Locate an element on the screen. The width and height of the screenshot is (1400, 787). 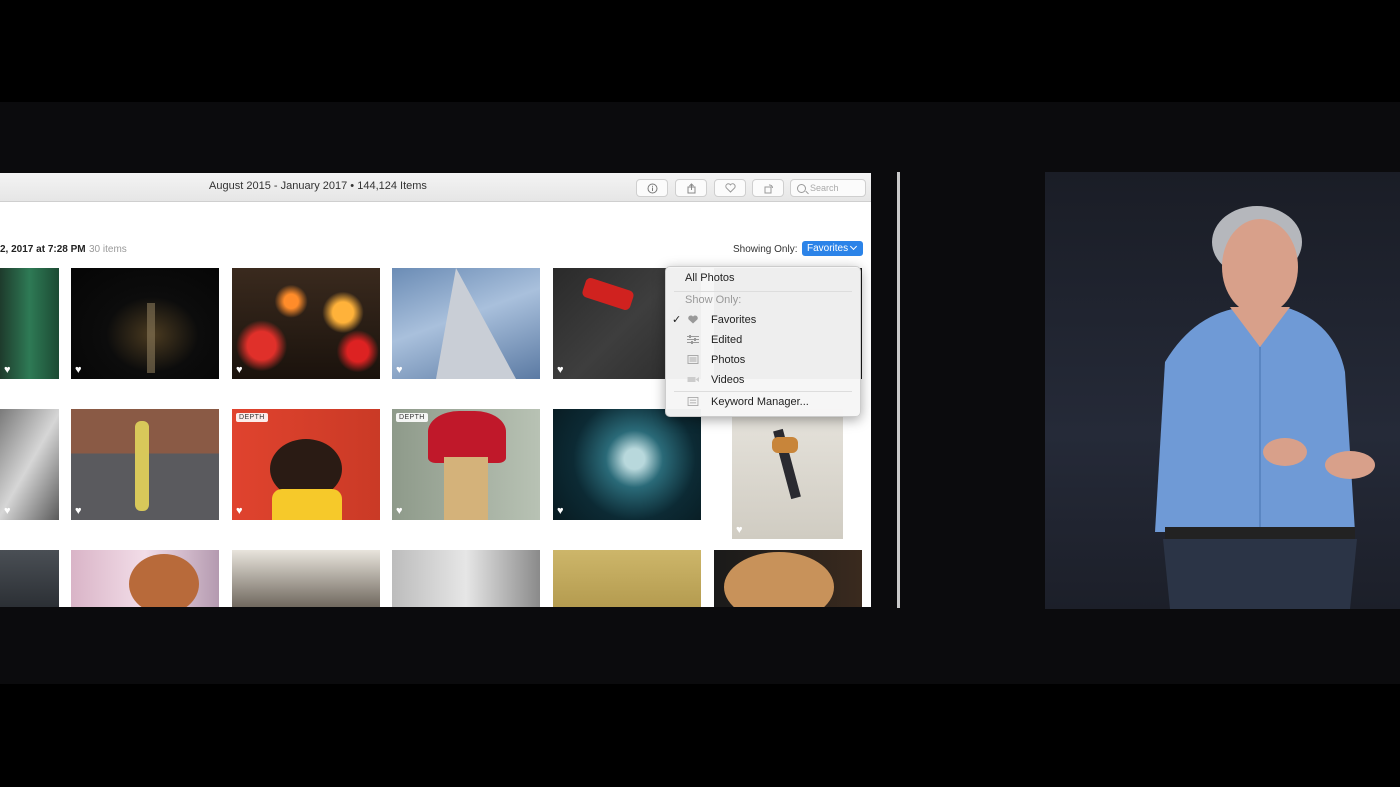
rotate-icon is located at coordinates (768, 188).